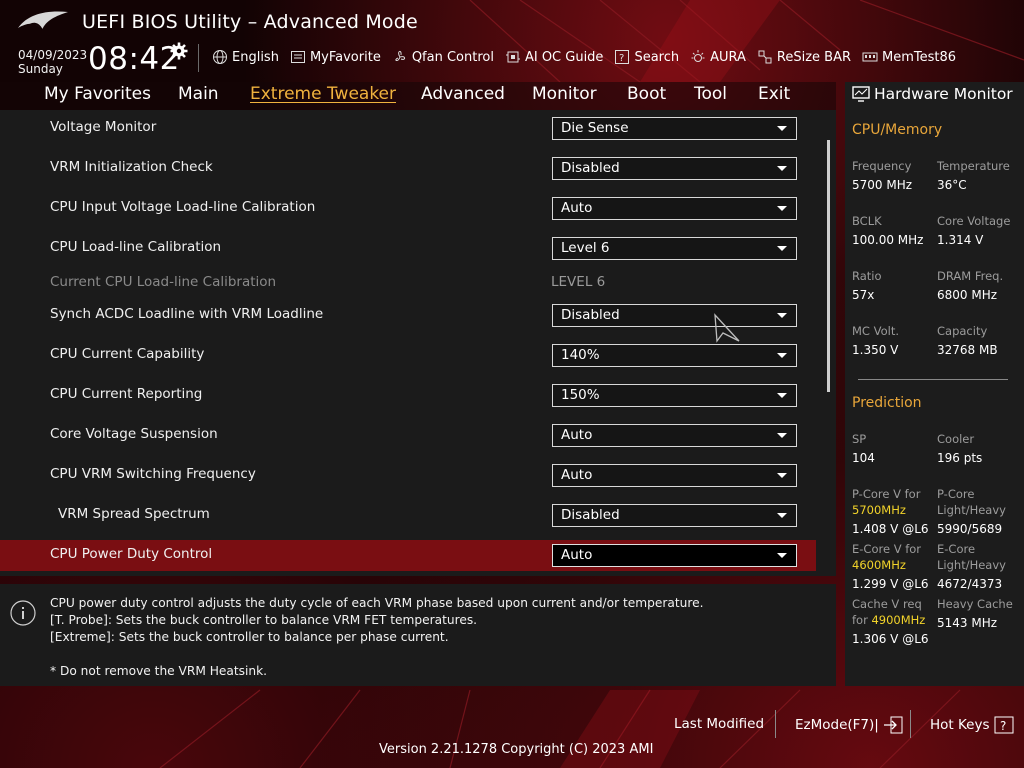  Describe the element at coordinates (974, 221) in the screenshot. I see `hw-label: Core Voltage` at that location.